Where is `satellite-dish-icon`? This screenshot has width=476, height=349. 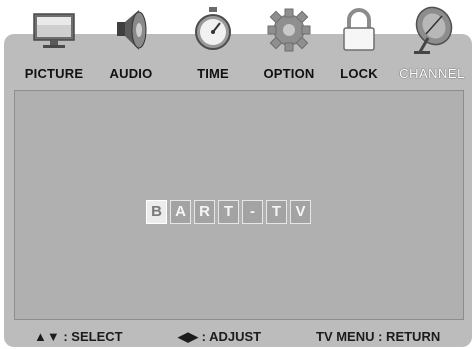
satellite-dish-icon is located at coordinates (433, 30).